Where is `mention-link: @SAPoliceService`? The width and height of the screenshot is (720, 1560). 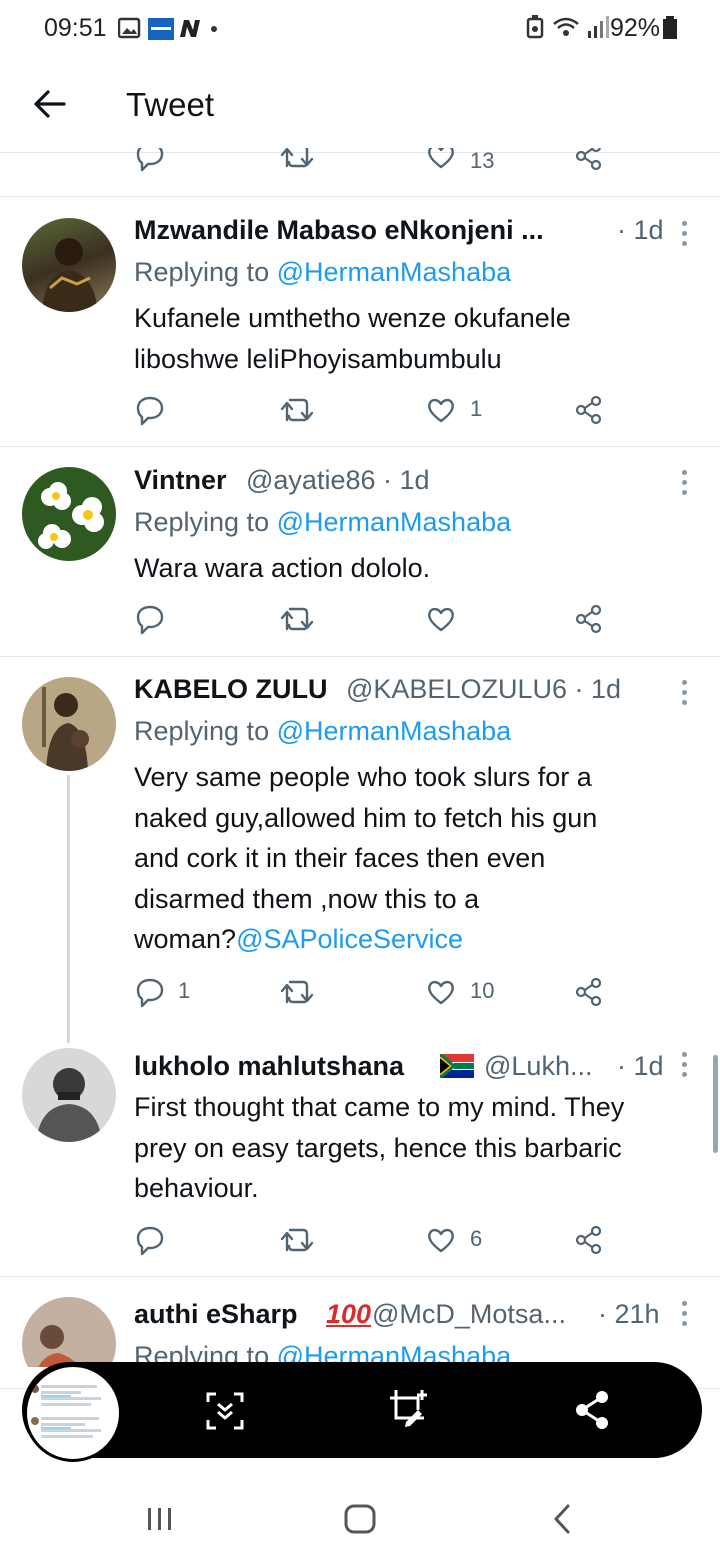
mention-link: @SAPoliceService is located at coordinates (349, 939).